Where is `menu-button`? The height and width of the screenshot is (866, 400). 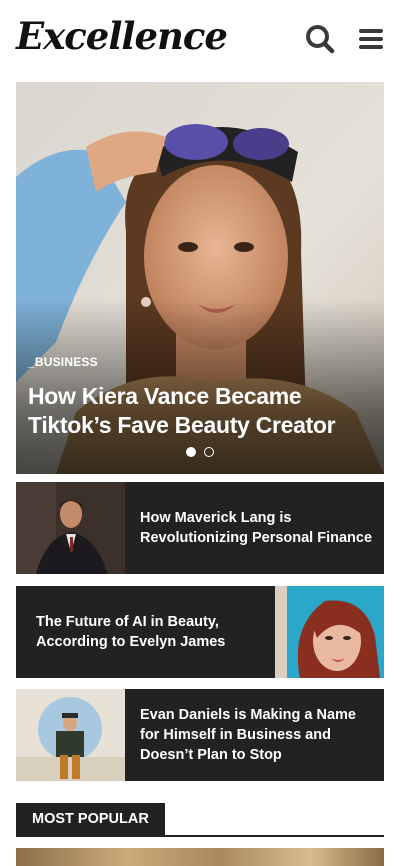
menu-button is located at coordinates (371, 39).